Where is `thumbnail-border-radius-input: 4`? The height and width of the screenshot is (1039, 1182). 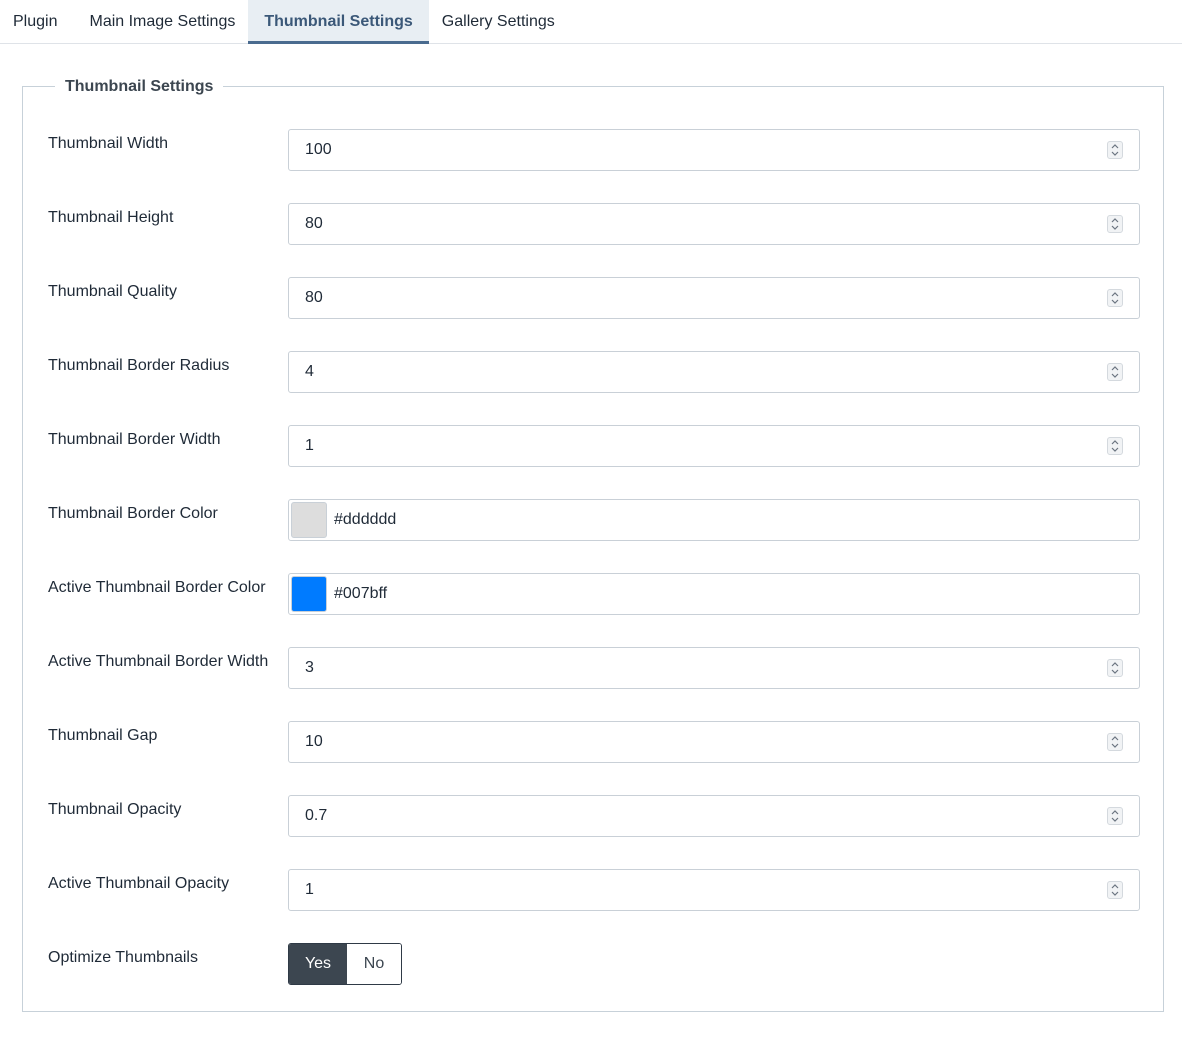 thumbnail-border-radius-input: 4 is located at coordinates (714, 372).